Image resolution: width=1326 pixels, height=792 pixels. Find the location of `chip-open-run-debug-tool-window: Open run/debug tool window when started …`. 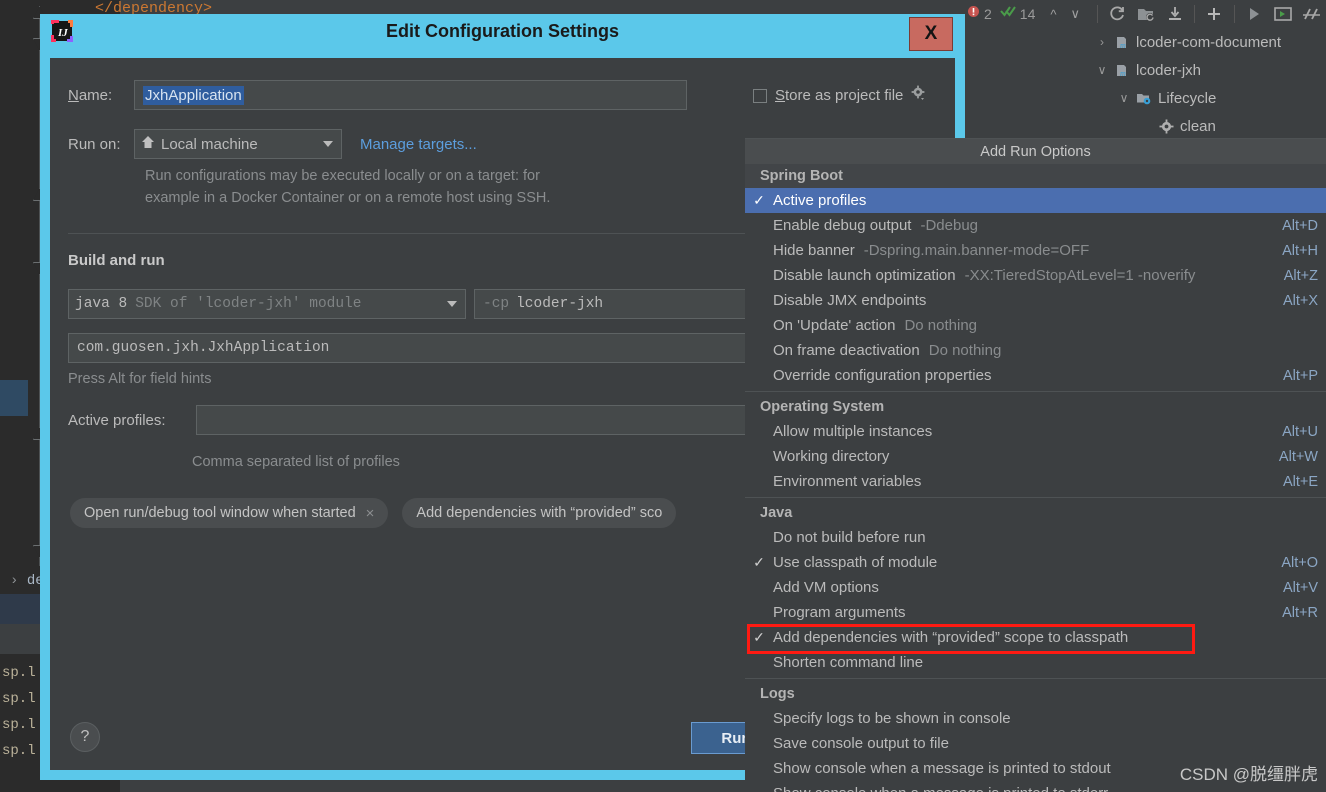

chip-open-run-debug-tool-window: Open run/debug tool window when started … is located at coordinates (229, 513).